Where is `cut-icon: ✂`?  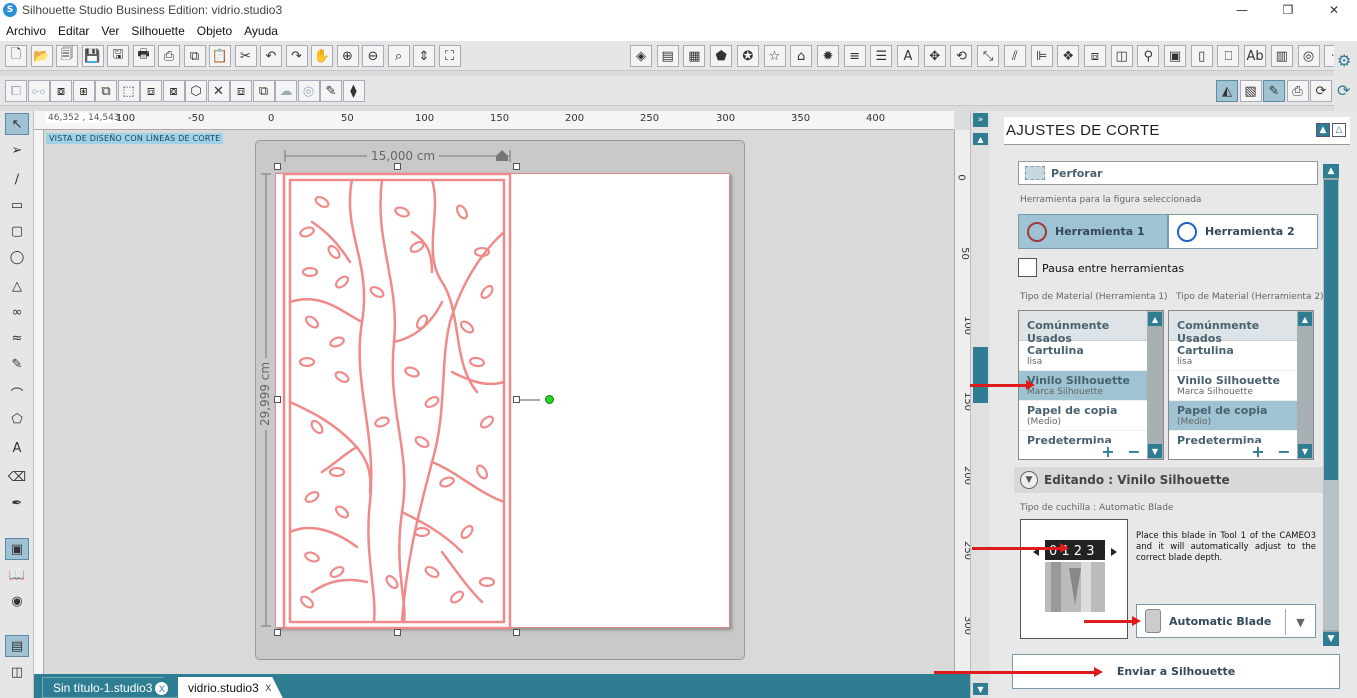
cut-icon: ✂ is located at coordinates (245, 56).